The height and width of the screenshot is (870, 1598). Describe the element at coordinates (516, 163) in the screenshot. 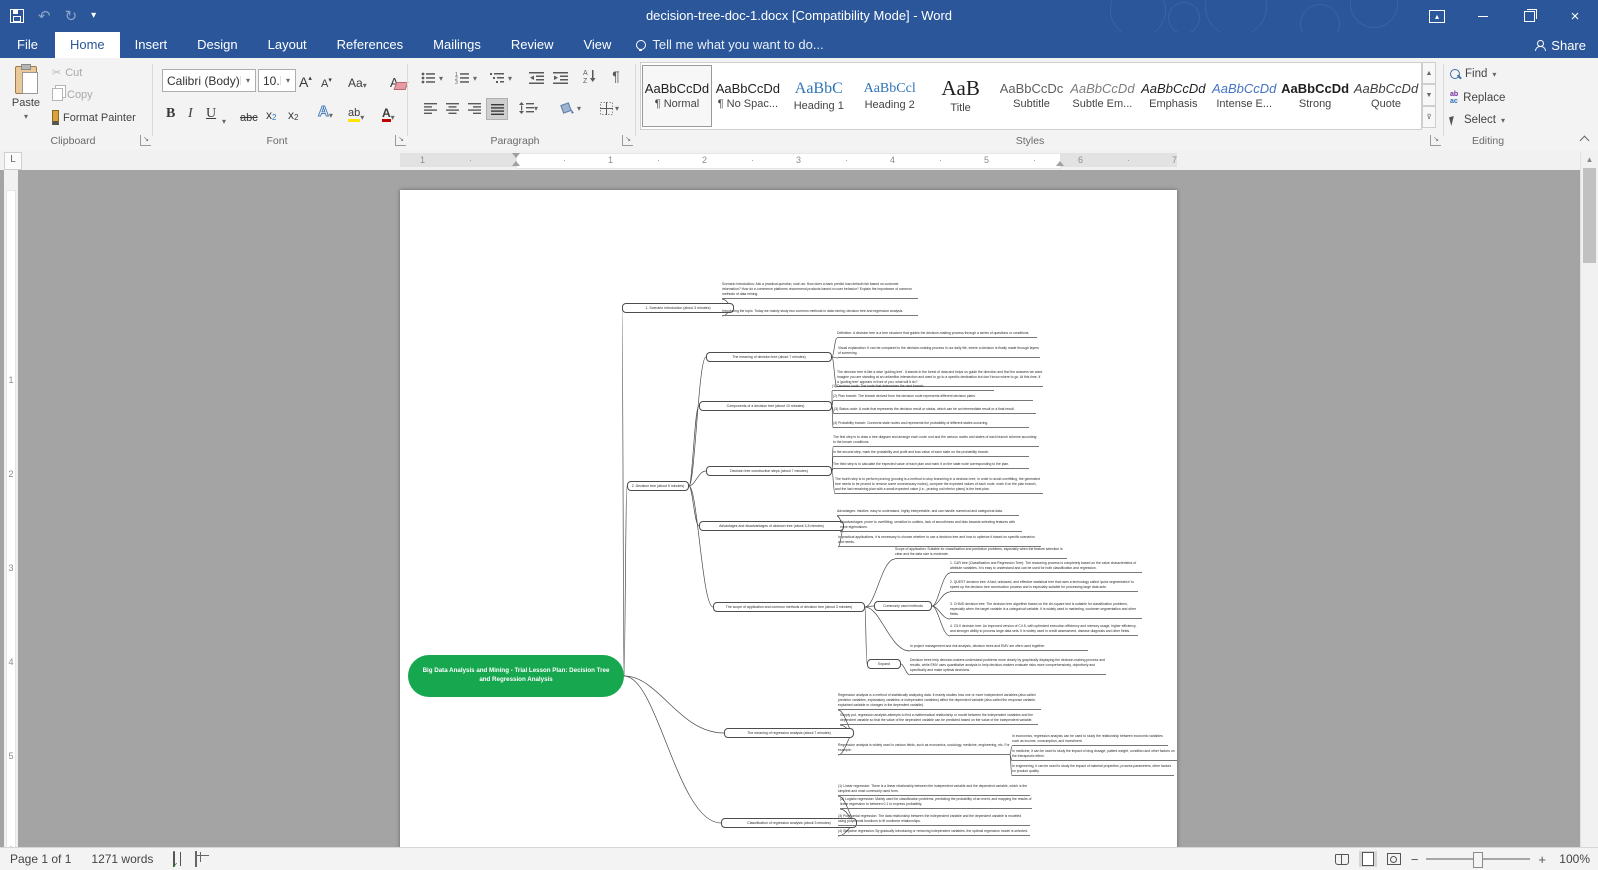

I see `hanging-indent-marker` at that location.